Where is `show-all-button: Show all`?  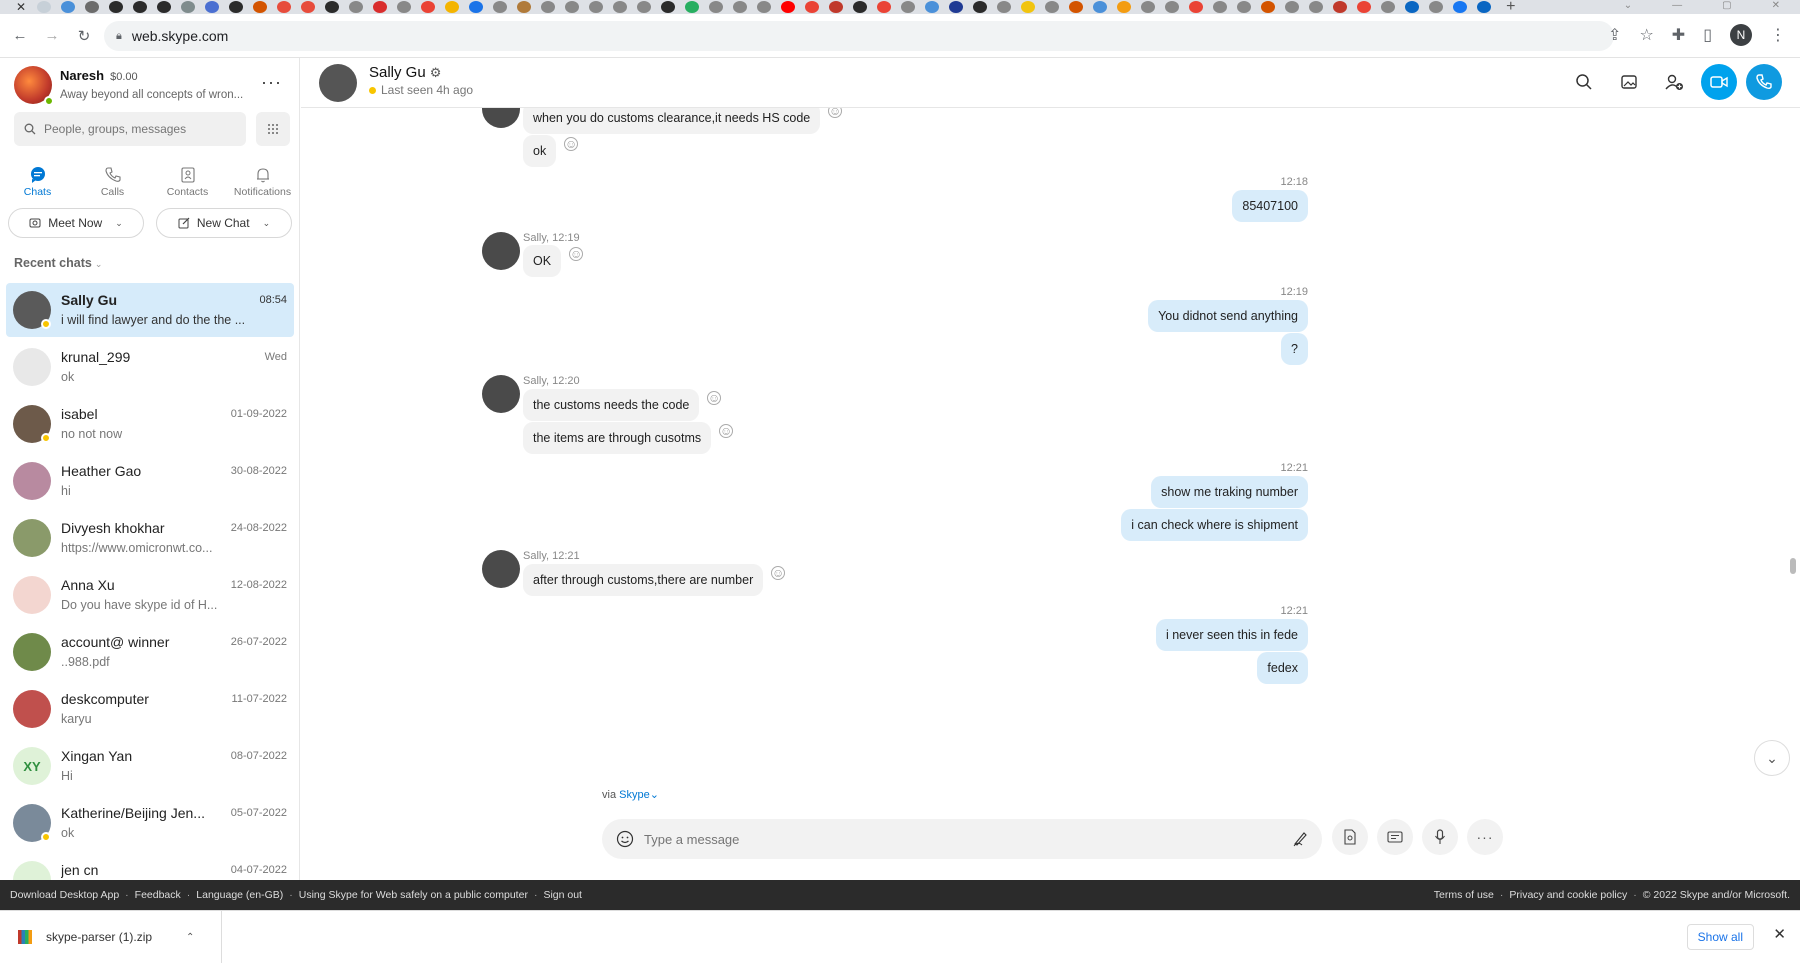
show-all-button: Show all is located at coordinates (1720, 937).